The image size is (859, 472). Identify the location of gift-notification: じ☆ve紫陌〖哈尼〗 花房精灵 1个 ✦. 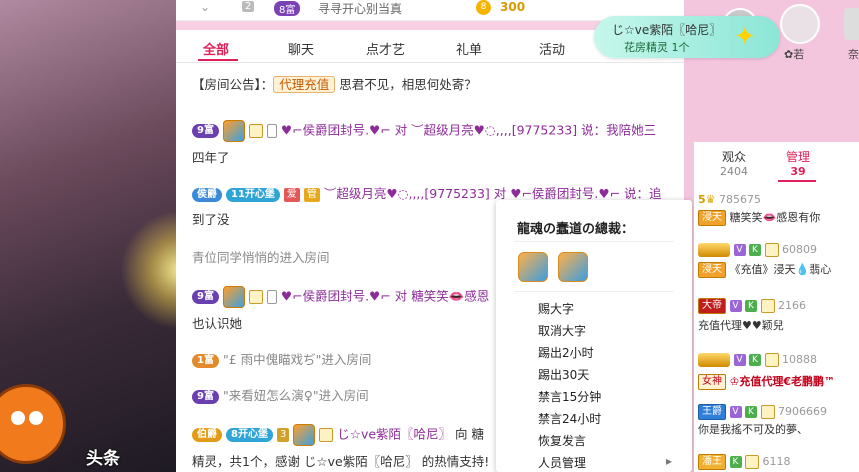
(687, 37).